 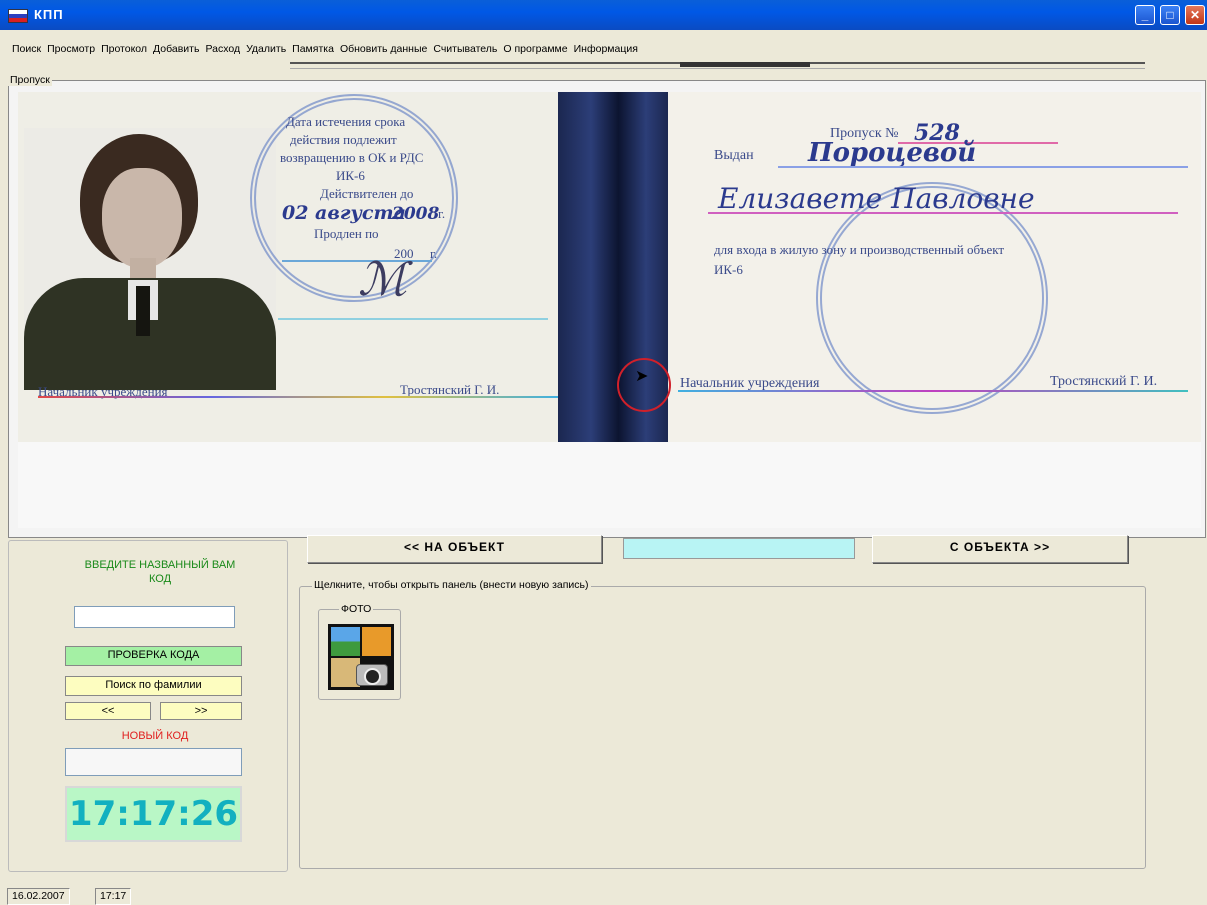 What do you see at coordinates (30, 80) in the screenshot?
I see `pass-group-legend: Пропуск` at bounding box center [30, 80].